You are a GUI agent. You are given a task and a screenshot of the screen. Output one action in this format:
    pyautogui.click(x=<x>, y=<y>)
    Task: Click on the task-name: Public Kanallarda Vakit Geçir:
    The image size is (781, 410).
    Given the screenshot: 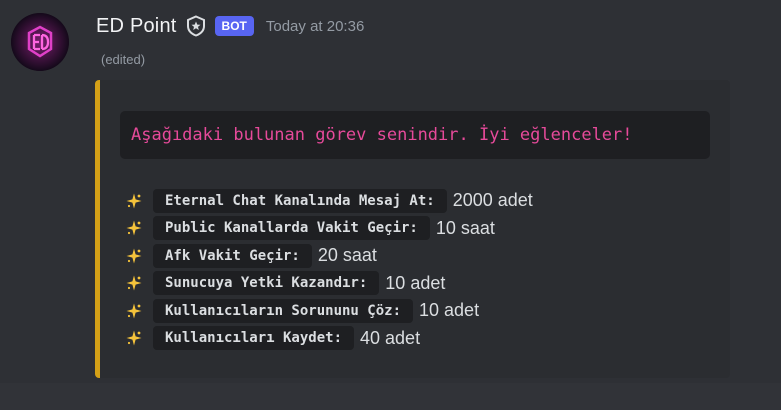 What is the action you would take?
    pyautogui.click(x=291, y=228)
    